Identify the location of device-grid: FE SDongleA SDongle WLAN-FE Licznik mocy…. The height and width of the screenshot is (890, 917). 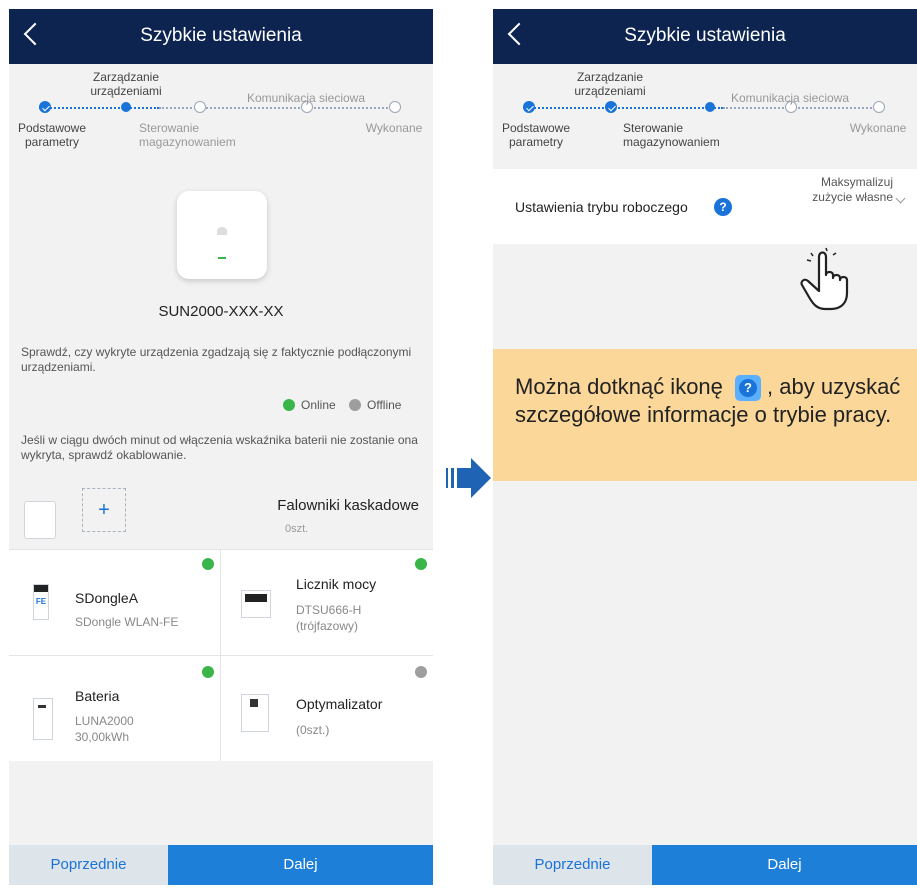
(221, 655).